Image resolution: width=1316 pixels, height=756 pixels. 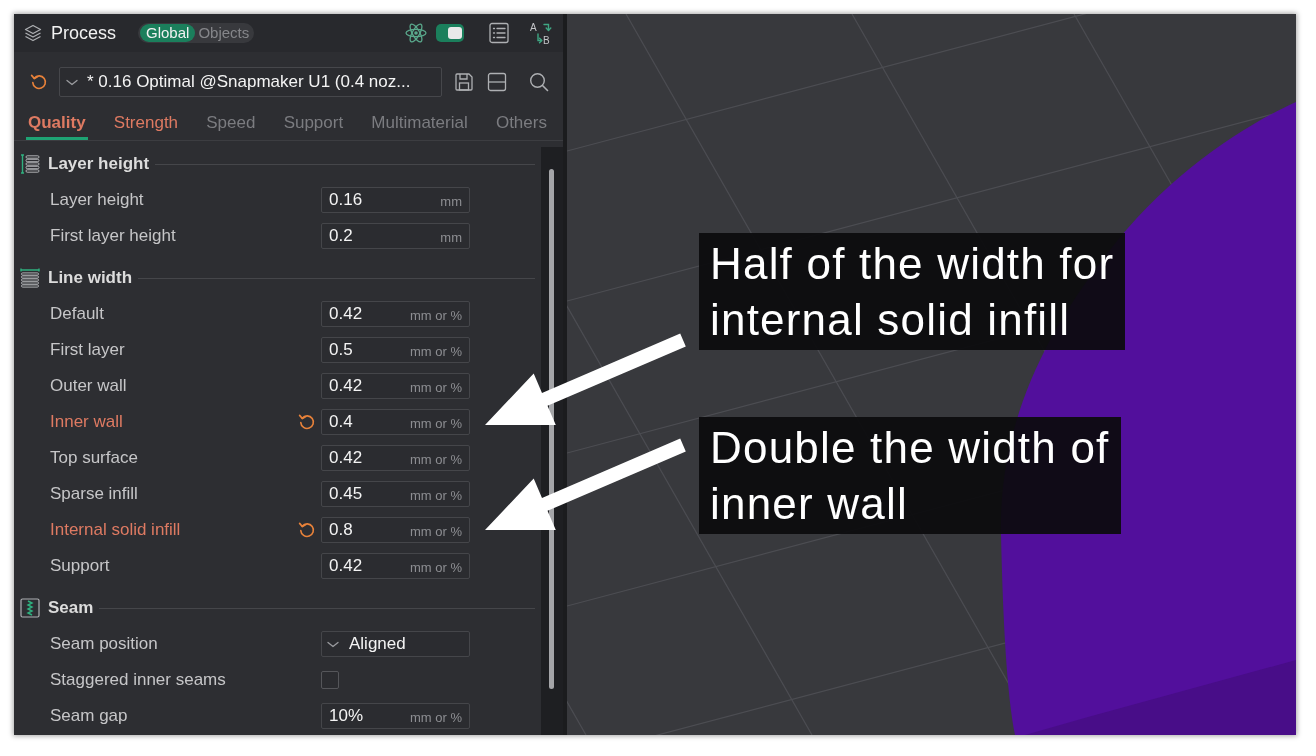 I want to click on setting-label: Support, so click(x=80, y=566).